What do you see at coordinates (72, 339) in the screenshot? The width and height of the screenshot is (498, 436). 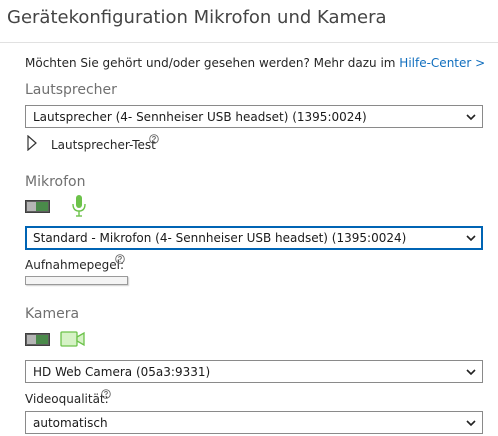 I see `video-camera-icon` at bounding box center [72, 339].